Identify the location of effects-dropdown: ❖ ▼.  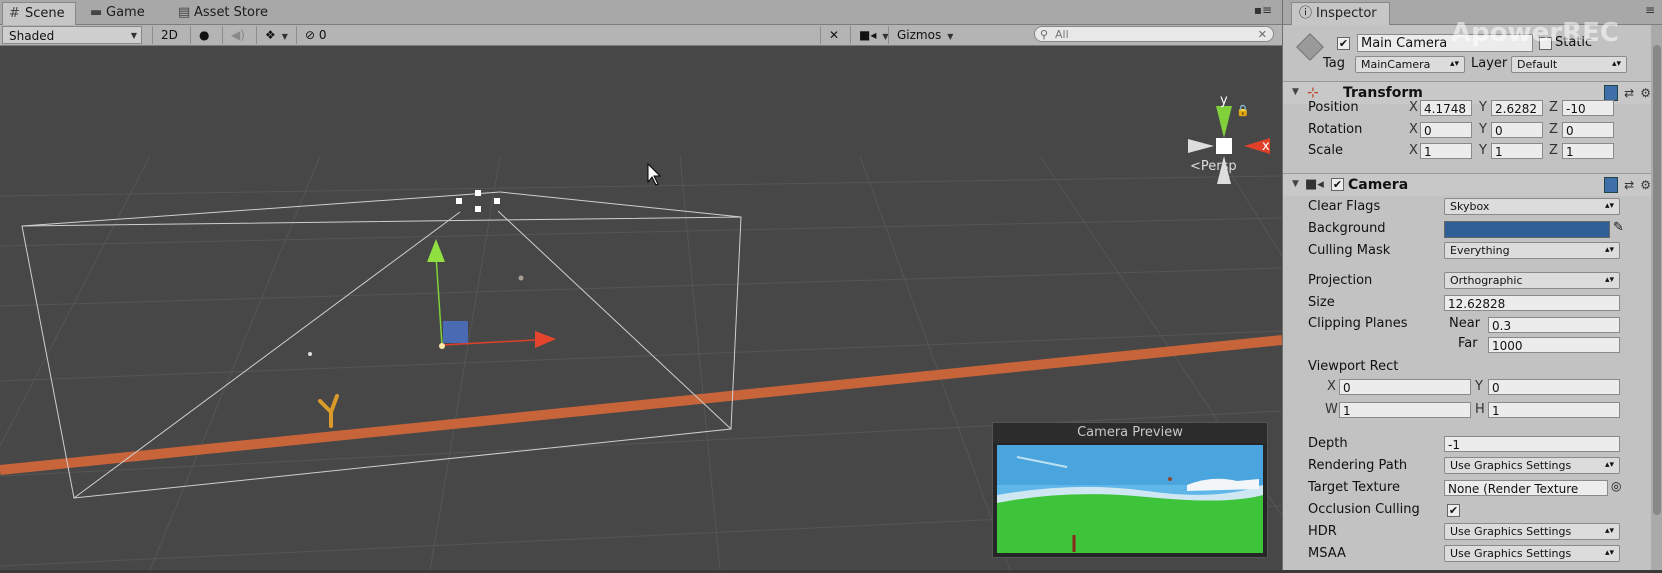
(276, 35).